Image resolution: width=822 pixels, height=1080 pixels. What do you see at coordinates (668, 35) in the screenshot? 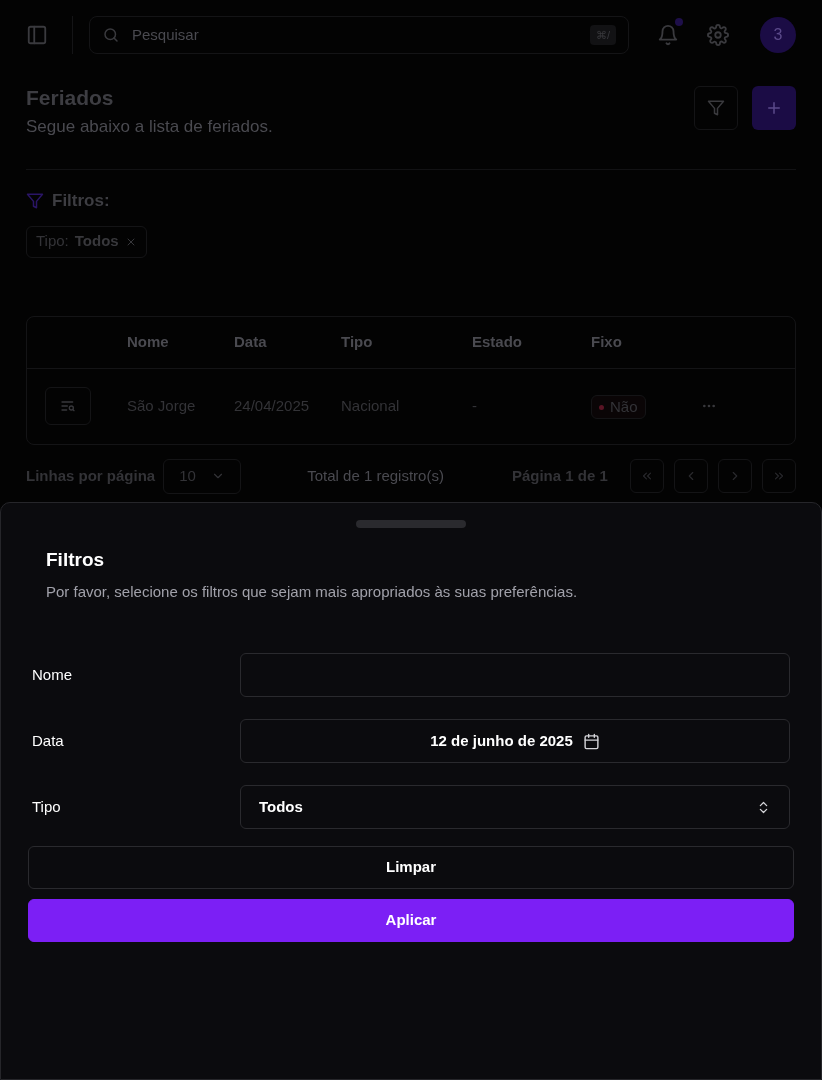
I see `notification-bell-icon` at bounding box center [668, 35].